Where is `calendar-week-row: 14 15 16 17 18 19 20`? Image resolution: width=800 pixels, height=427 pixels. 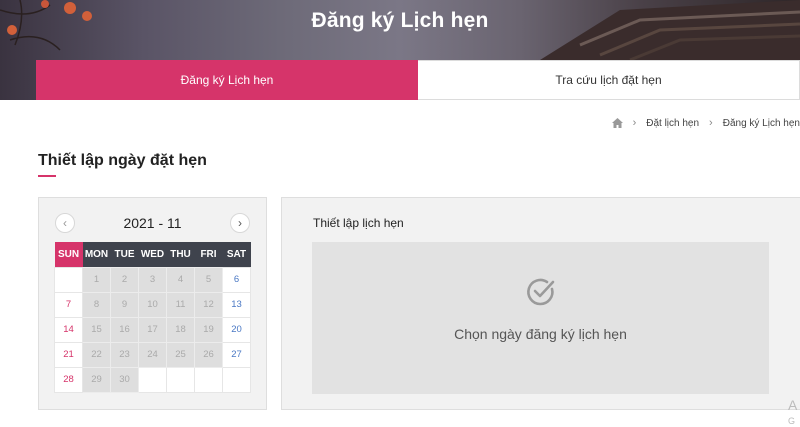
calendar-week-row: 14 15 16 17 18 19 20 is located at coordinates (152, 329).